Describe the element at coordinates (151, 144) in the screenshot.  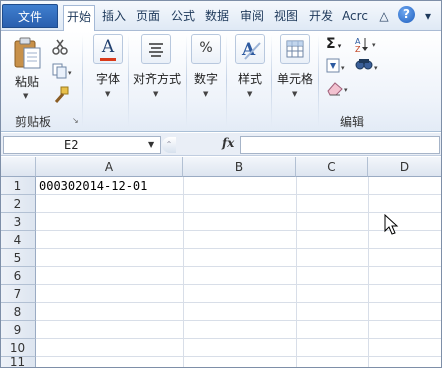
I see `name-box-dropdown-icon: ▼` at that location.